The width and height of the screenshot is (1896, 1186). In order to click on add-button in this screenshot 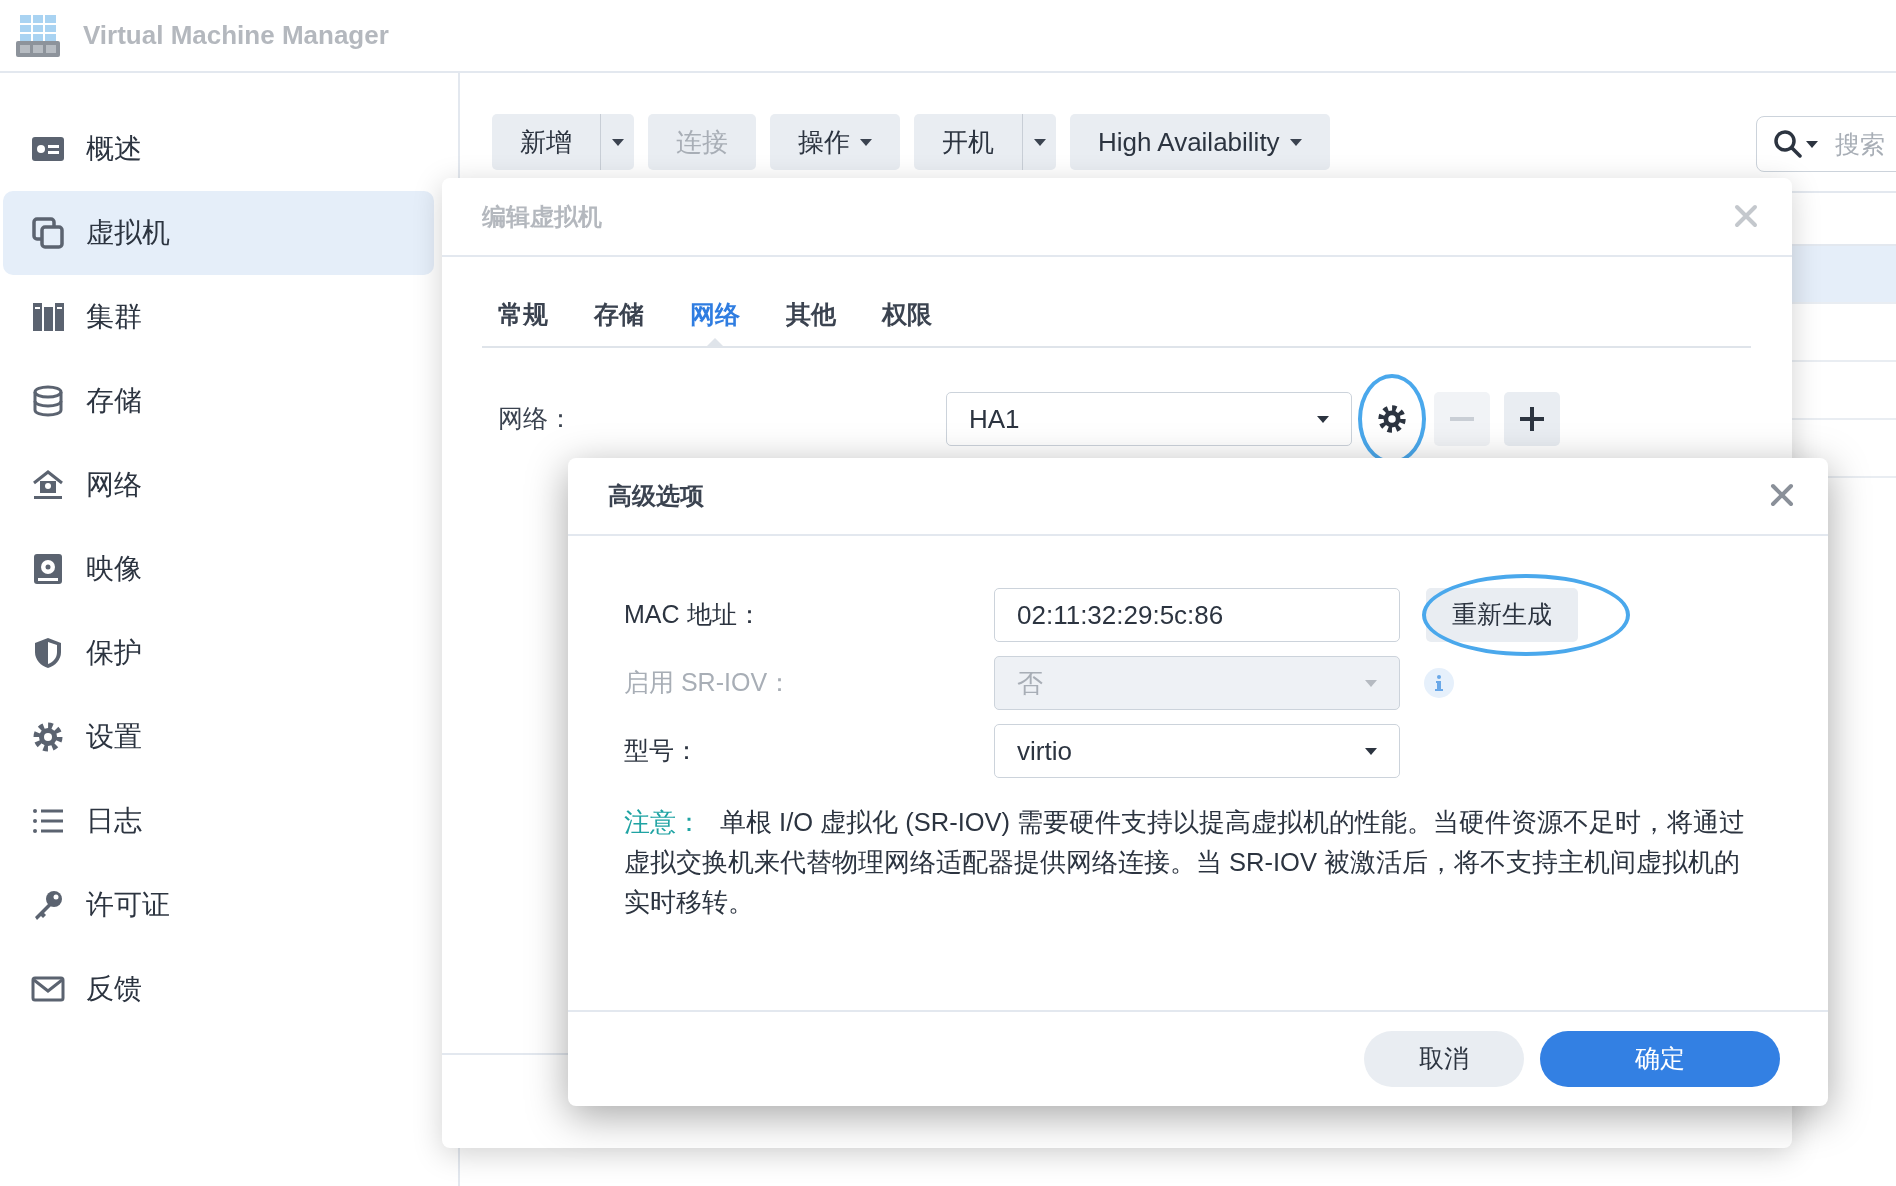, I will do `click(1532, 419)`.